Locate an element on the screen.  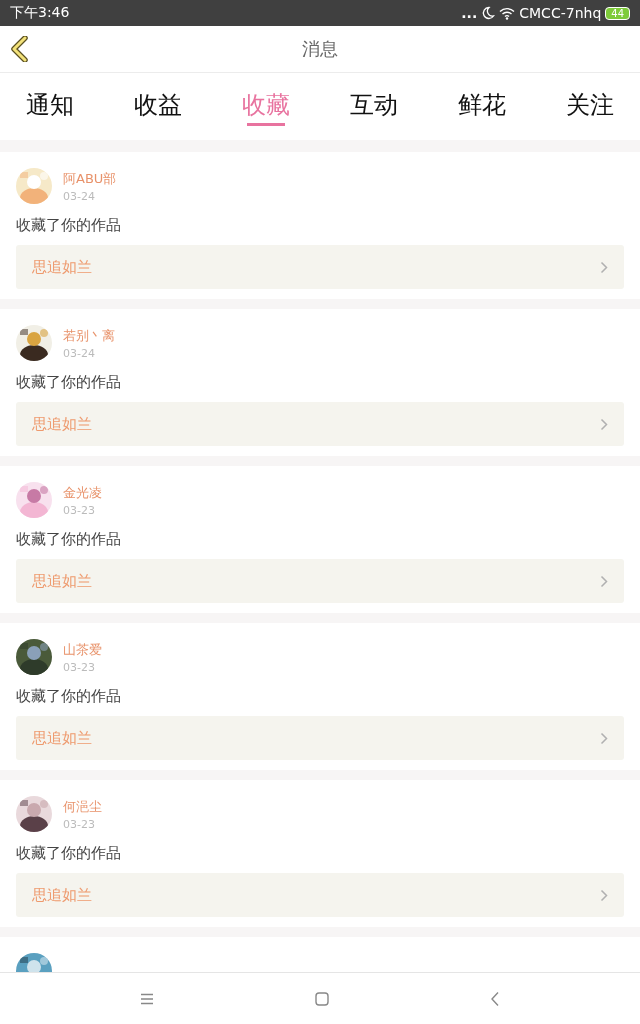
network-name: CMCC-7nhq is located at coordinates (560, 13).